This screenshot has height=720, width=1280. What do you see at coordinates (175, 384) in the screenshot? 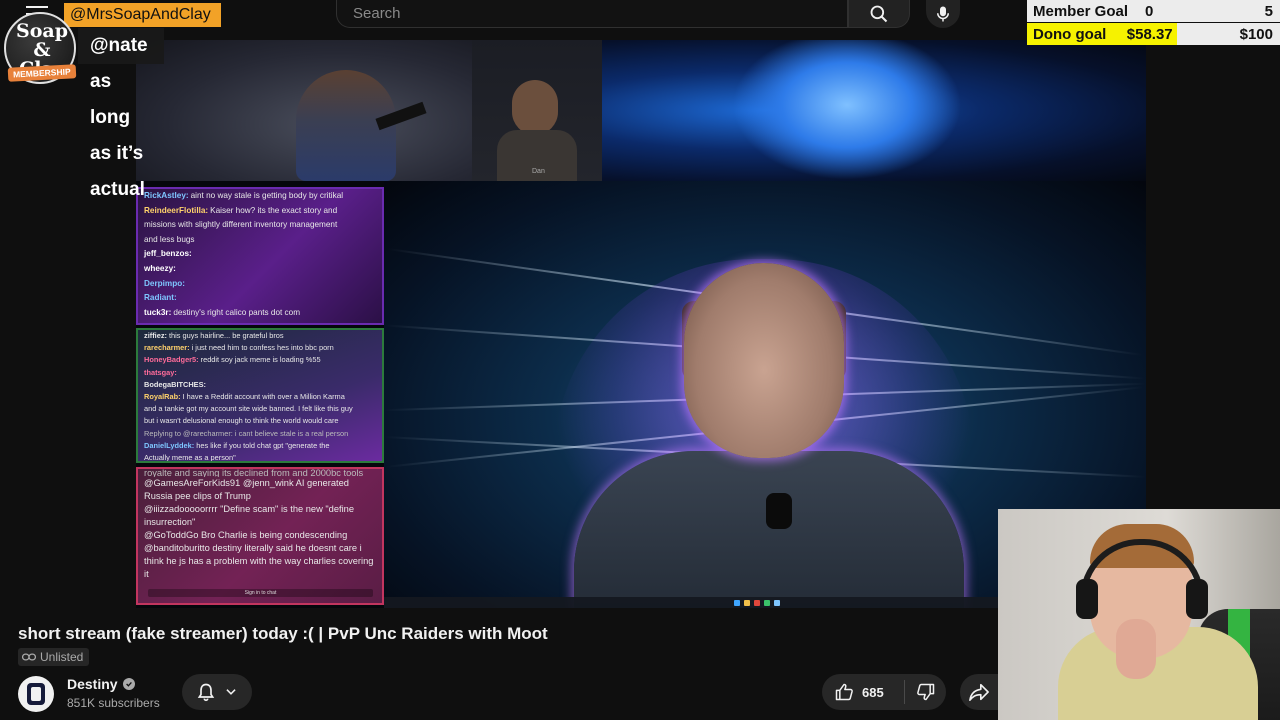
I see `chat-username: BodegaBITCHES:` at bounding box center [175, 384].